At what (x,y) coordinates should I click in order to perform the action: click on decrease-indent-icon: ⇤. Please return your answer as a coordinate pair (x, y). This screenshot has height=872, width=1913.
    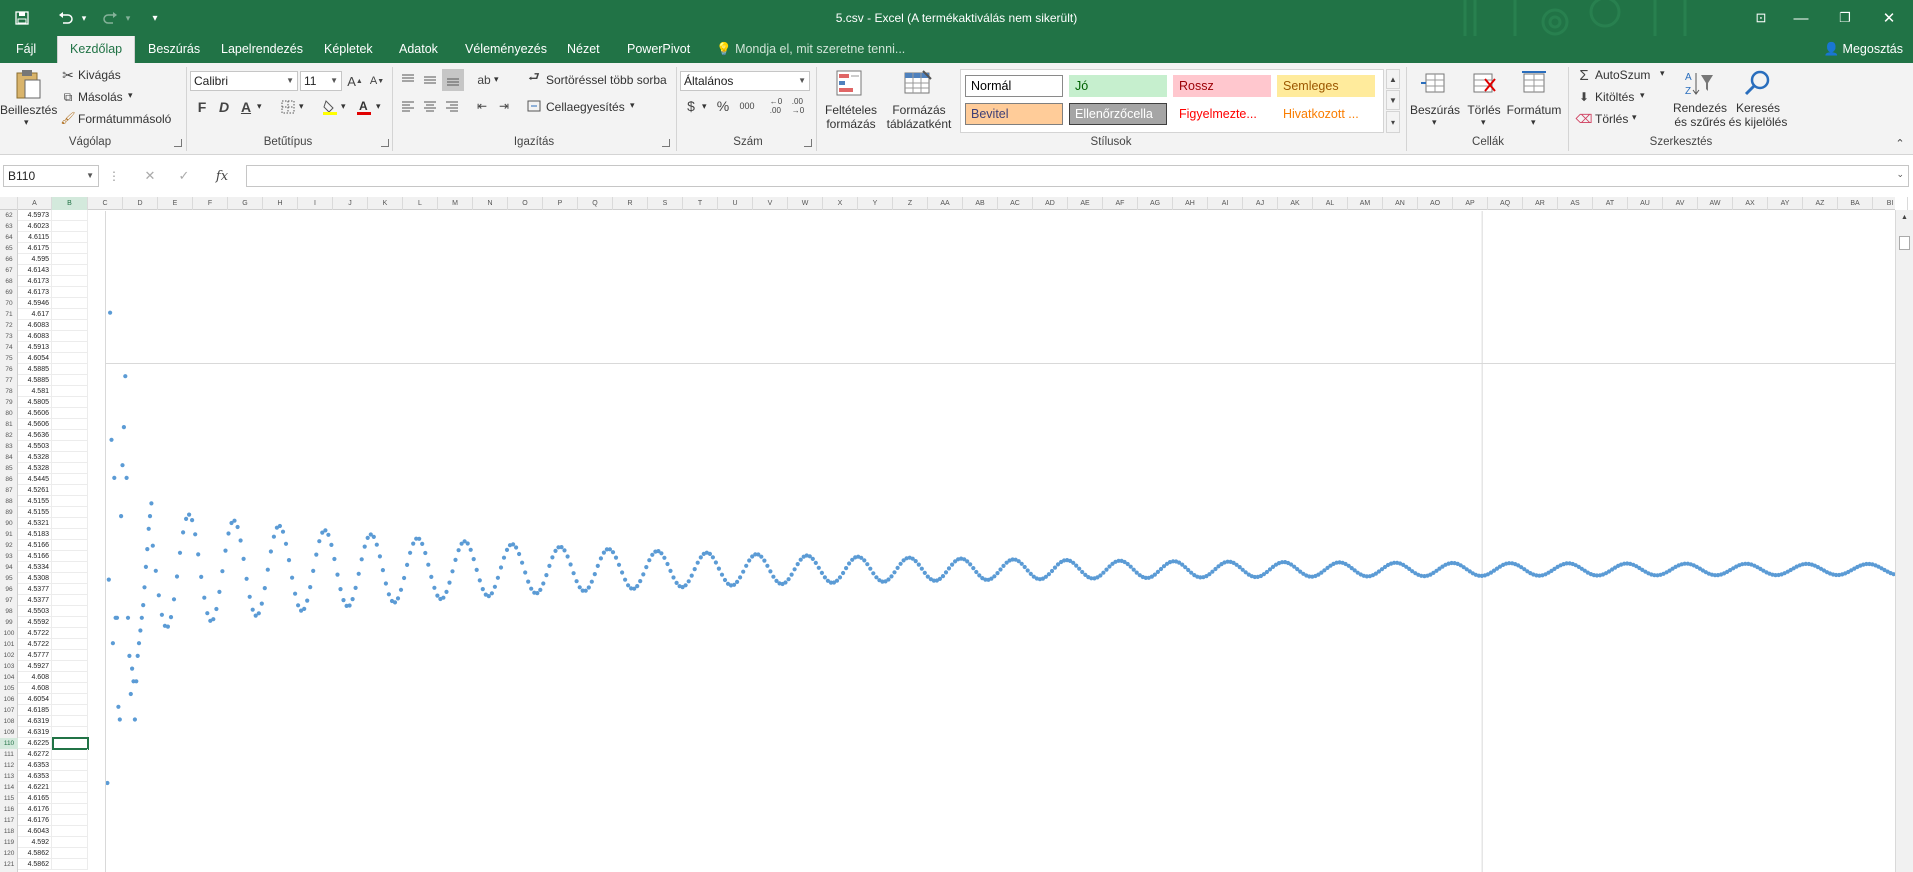
    Looking at the image, I should click on (482, 106).